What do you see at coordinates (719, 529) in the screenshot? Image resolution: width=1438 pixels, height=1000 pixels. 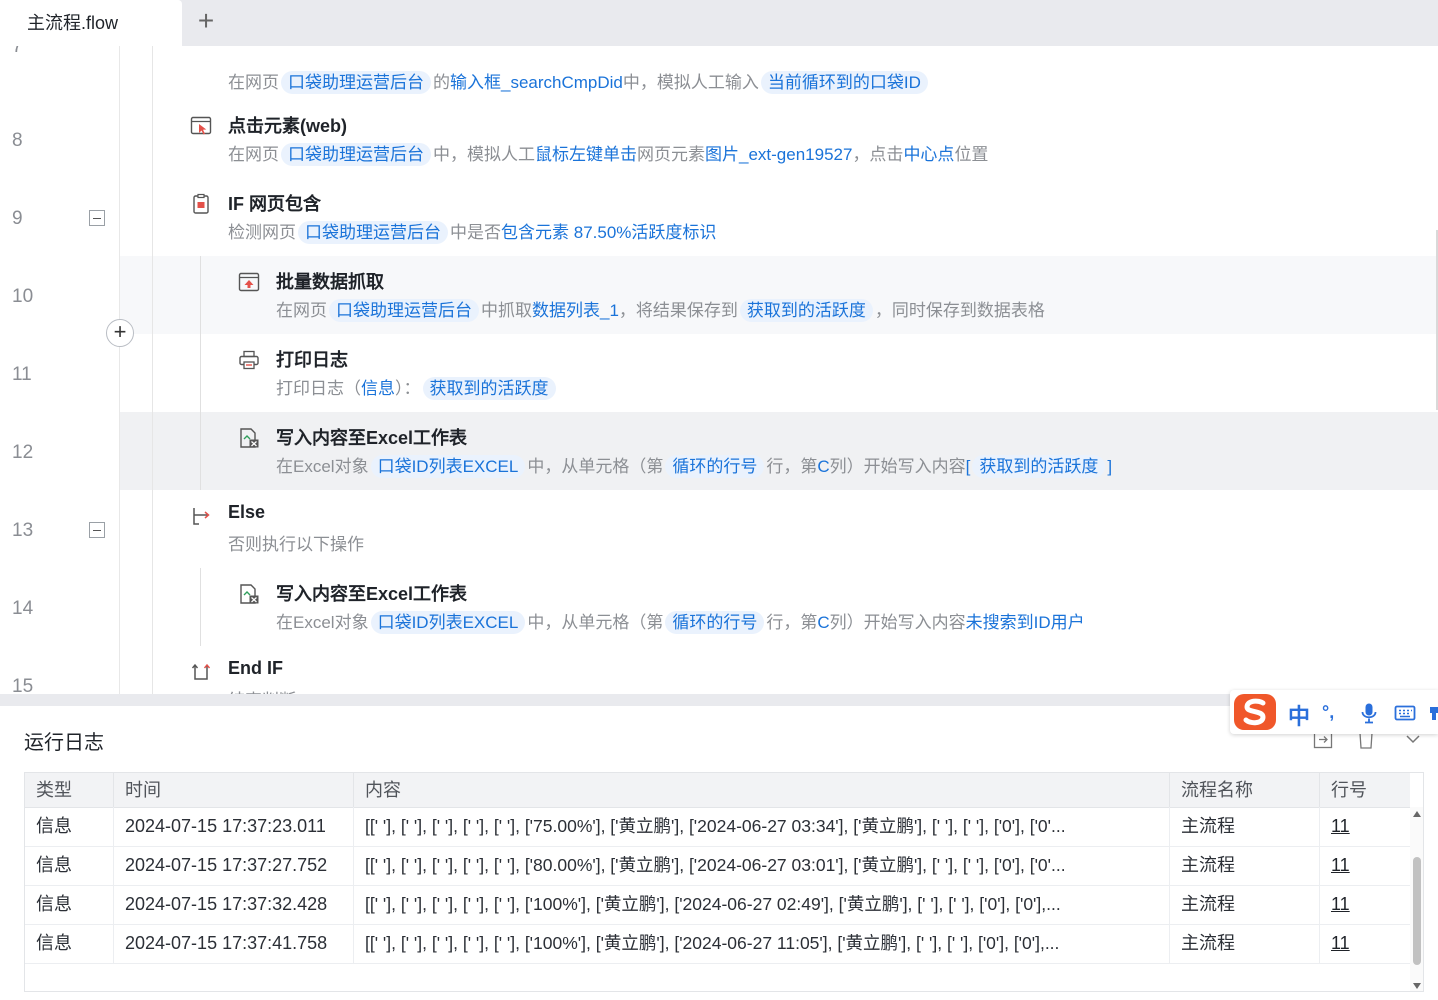 I see `flow-step-row-13: 13 Else 否则执行以下操作` at bounding box center [719, 529].